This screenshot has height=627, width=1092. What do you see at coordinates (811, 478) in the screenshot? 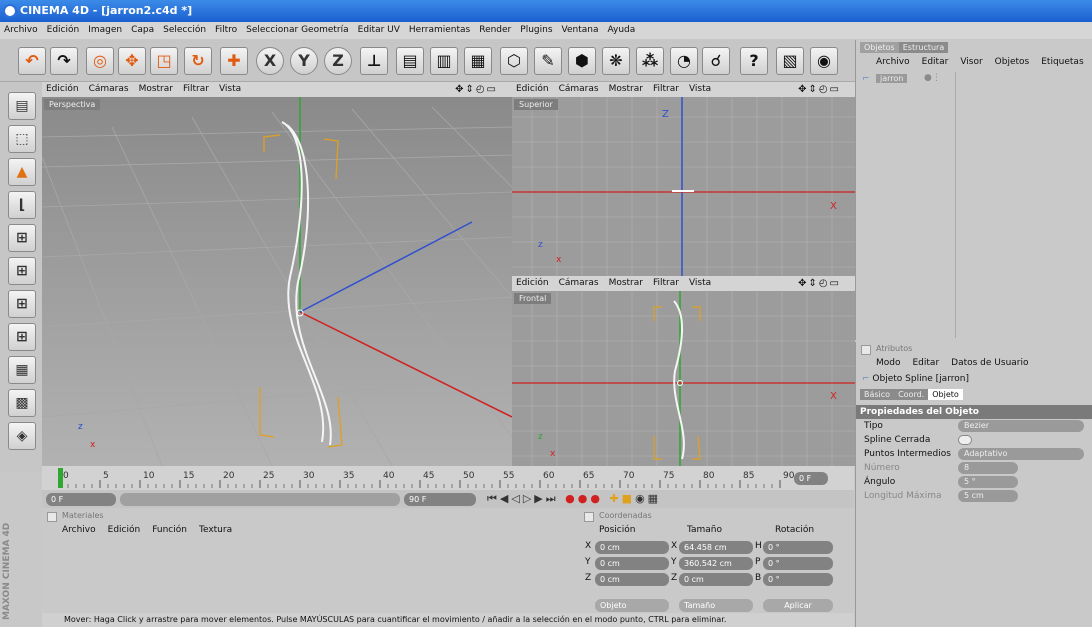
I see `current-frame-field: 0 F` at bounding box center [811, 478].